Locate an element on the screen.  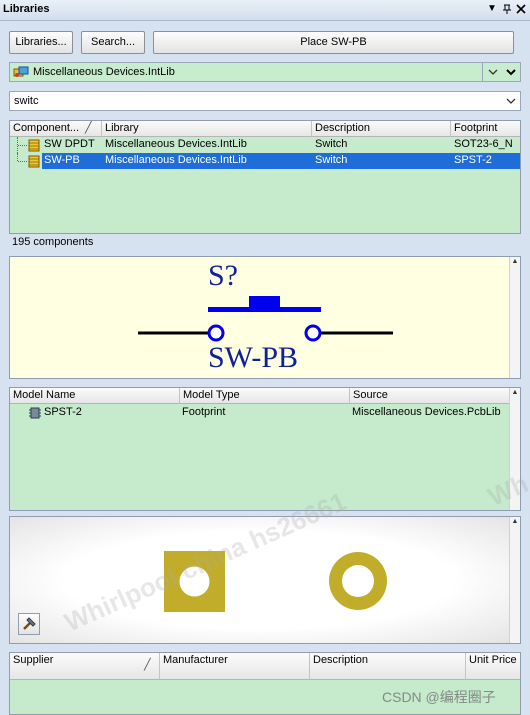
pin-icon is located at coordinates (507, 9).